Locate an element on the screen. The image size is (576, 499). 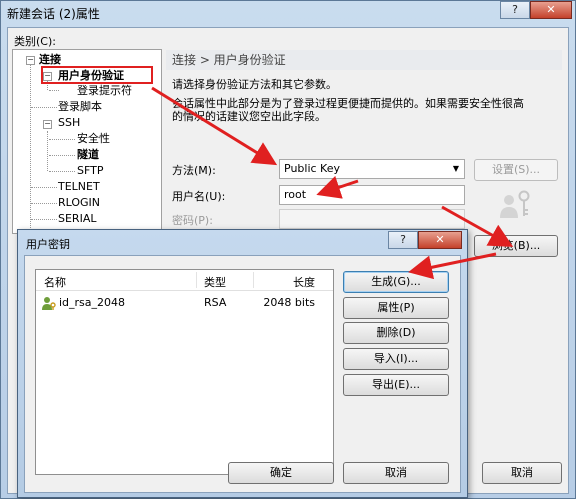
close-button: ✕ is located at coordinates (551, 10).